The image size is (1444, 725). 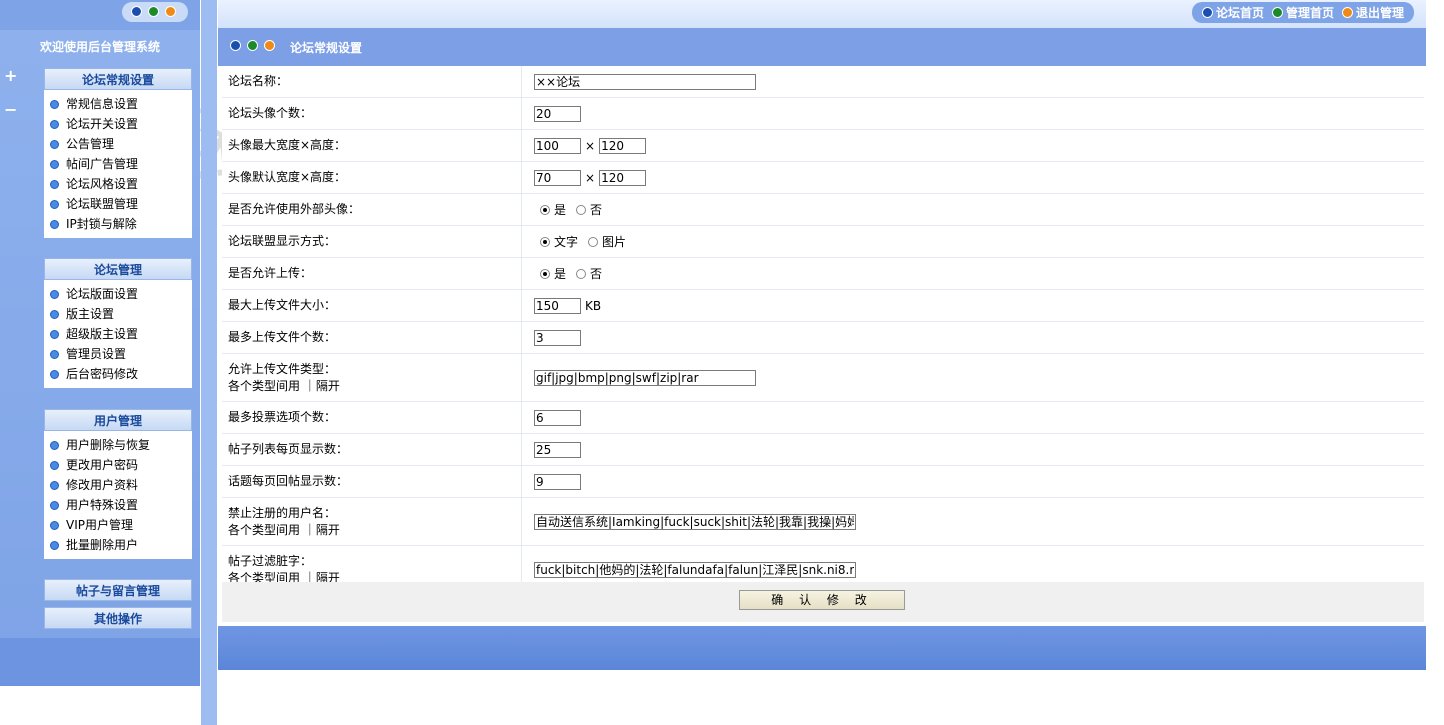 What do you see at coordinates (372, 481) in the screenshot?
I see `field-label: 话题每页回帖显示数：` at bounding box center [372, 481].